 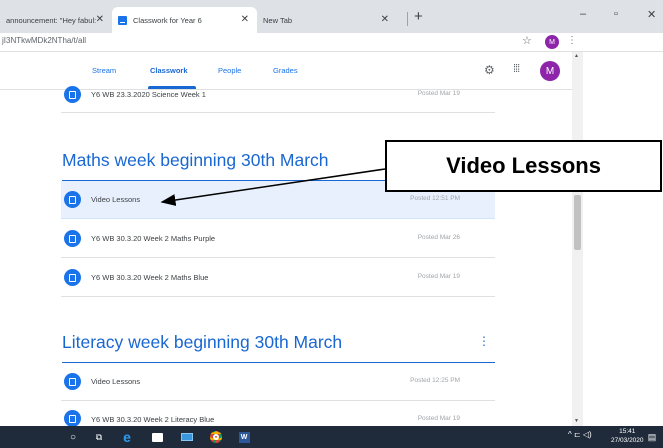 I want to click on edge-browser-icon: e, so click(x=127, y=437).